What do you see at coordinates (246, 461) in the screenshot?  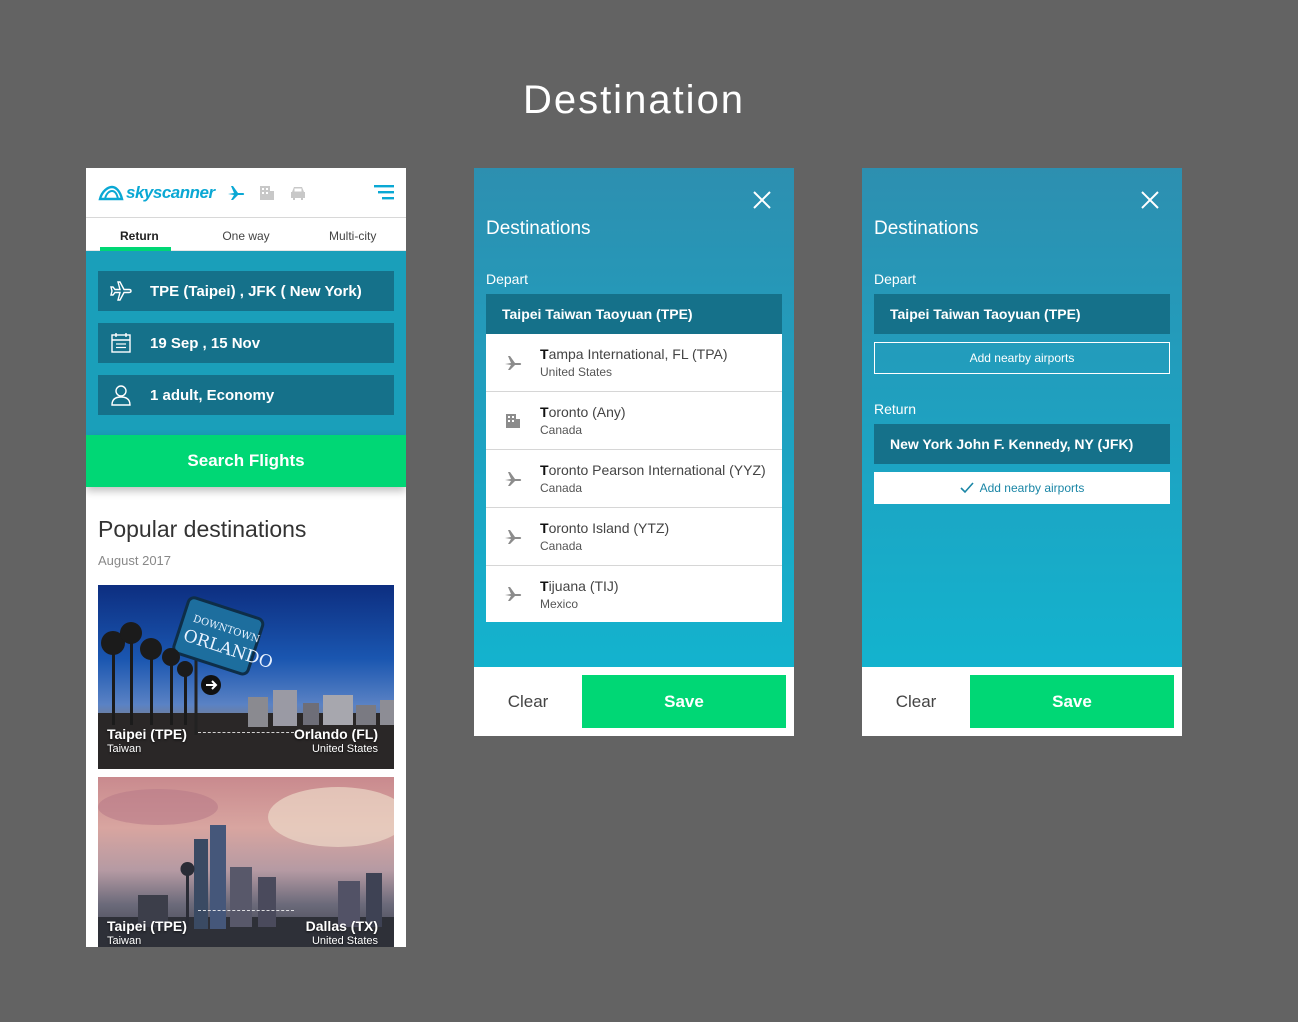 I see `search-flights-button: Search Flights` at bounding box center [246, 461].